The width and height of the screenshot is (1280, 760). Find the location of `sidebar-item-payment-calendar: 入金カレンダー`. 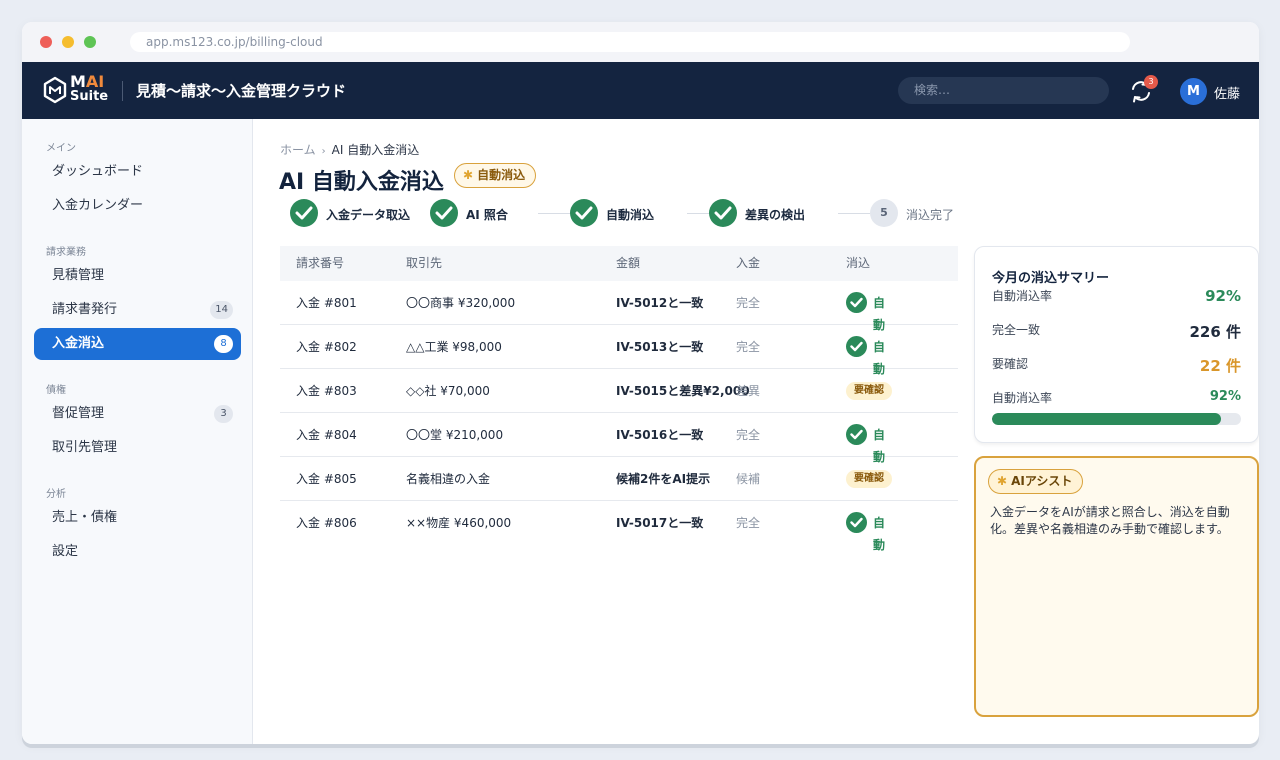

sidebar-item-payment-calendar: 入金カレンダー is located at coordinates (137, 206).